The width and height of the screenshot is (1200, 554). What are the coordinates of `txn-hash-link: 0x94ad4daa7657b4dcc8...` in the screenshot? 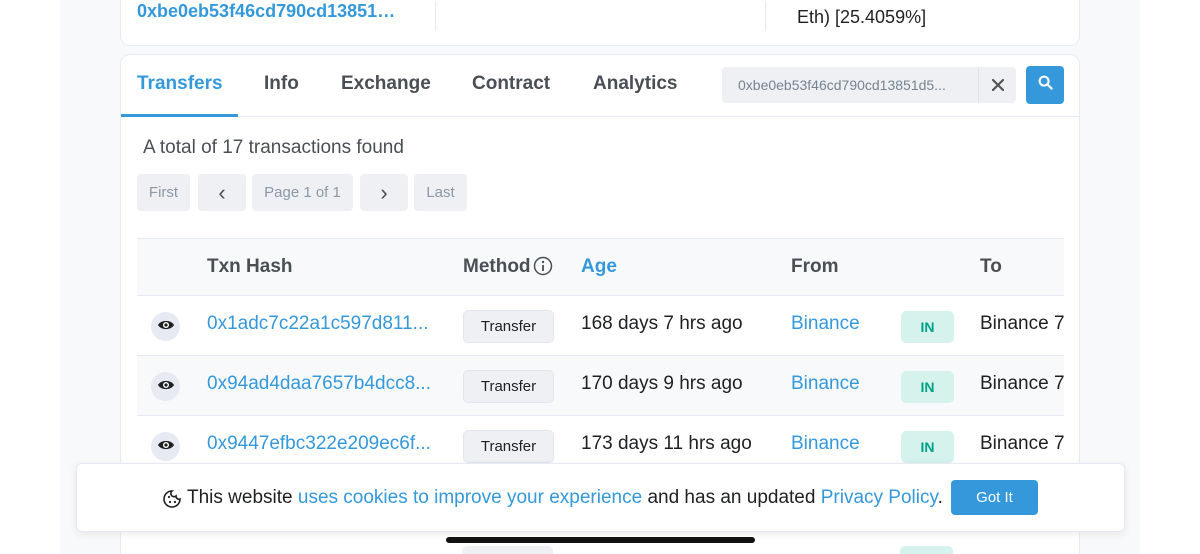 It's located at (321, 384).